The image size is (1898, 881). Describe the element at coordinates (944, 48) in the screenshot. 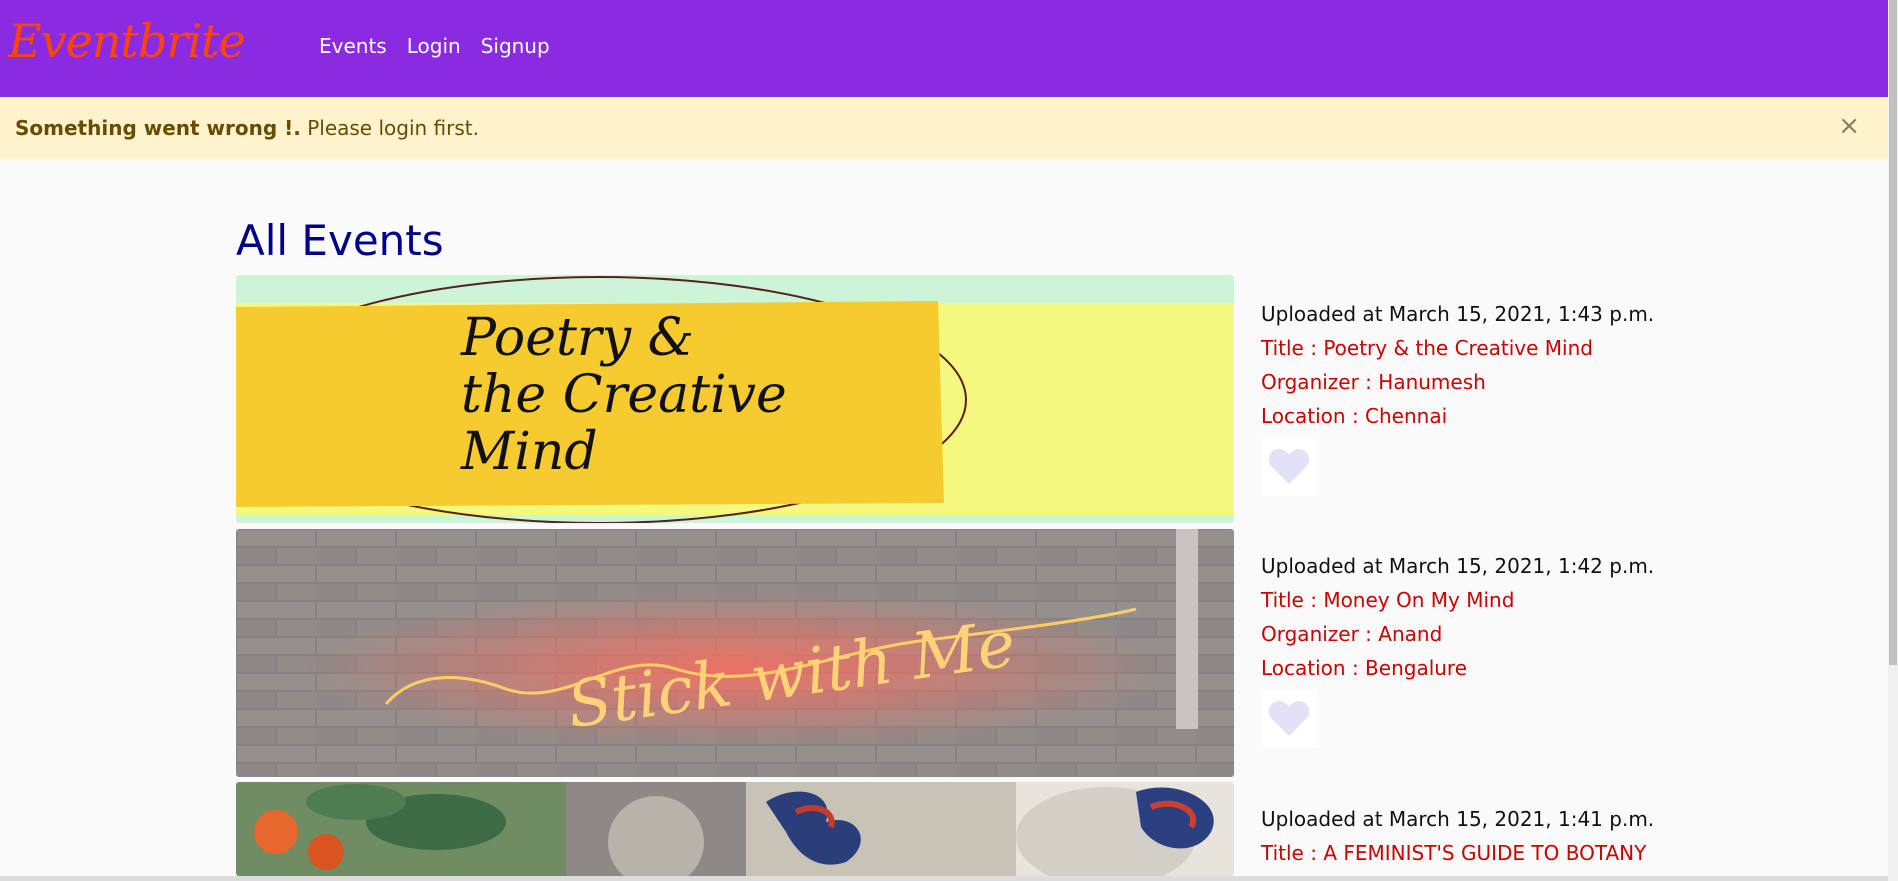

I see `navbar: Eventbrite Events Login Signup` at that location.